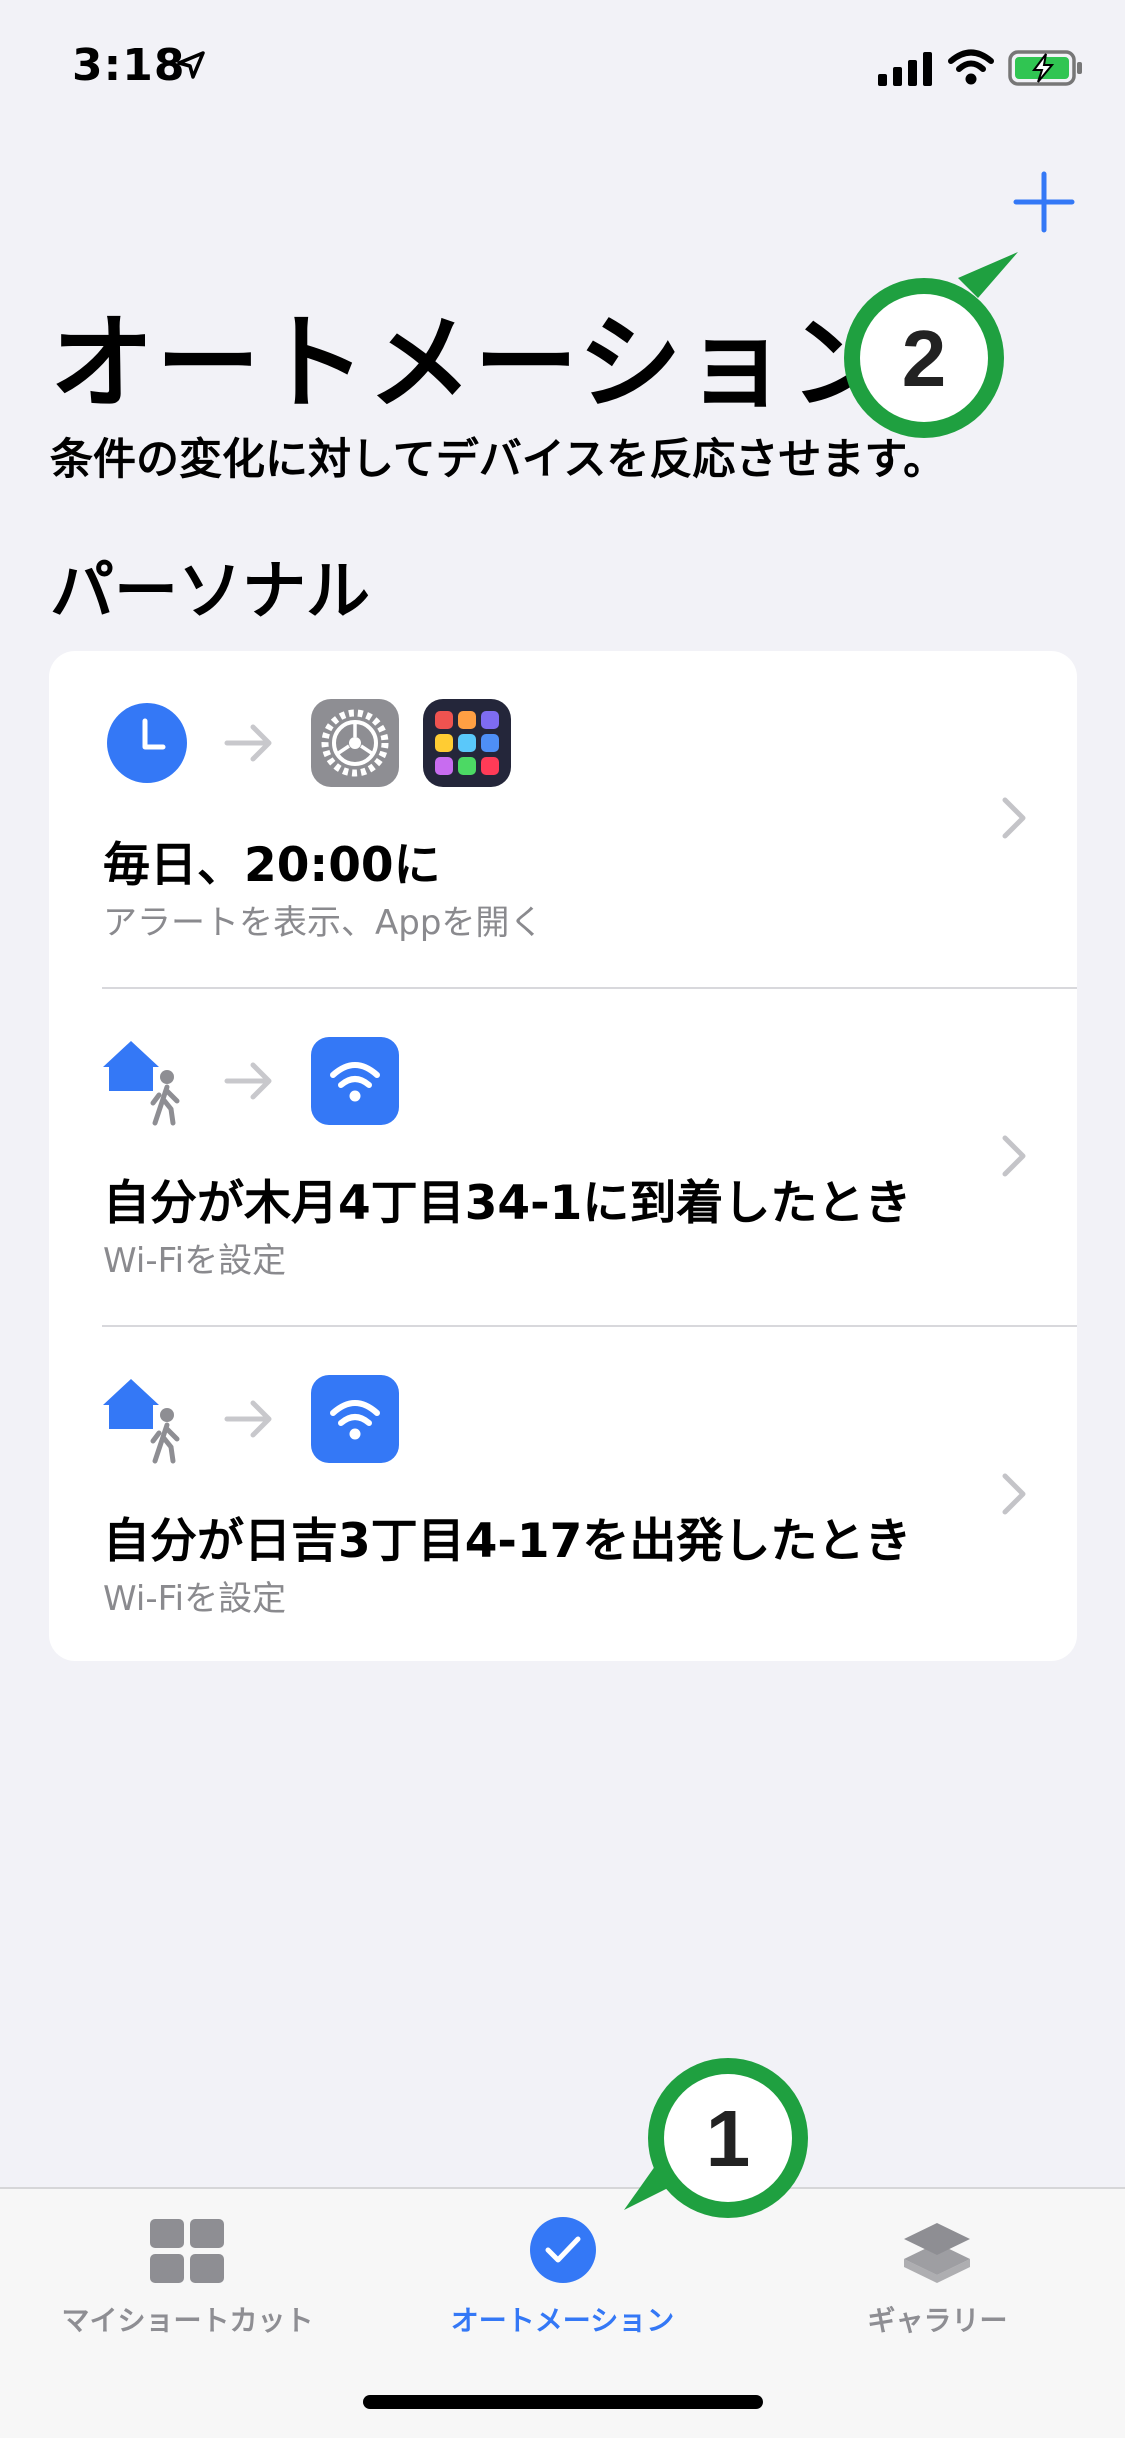 The image size is (1125, 2438). What do you see at coordinates (937, 2320) in the screenshot?
I see `tab-label: ギャラリー` at bounding box center [937, 2320].